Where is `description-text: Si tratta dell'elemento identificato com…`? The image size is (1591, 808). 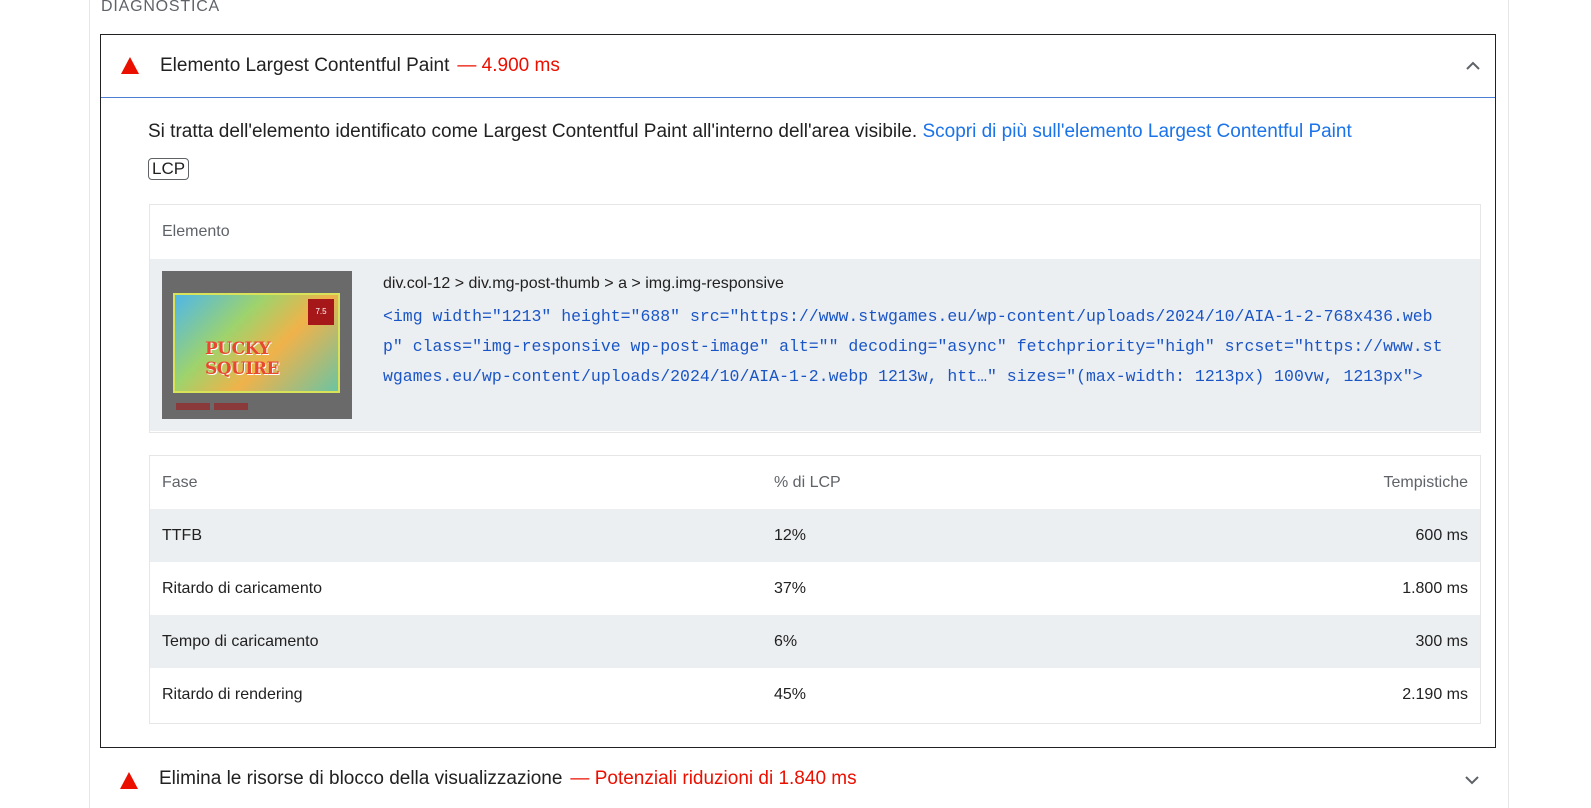
description-text: Si tratta dell'elemento identificato com… is located at coordinates (533, 131).